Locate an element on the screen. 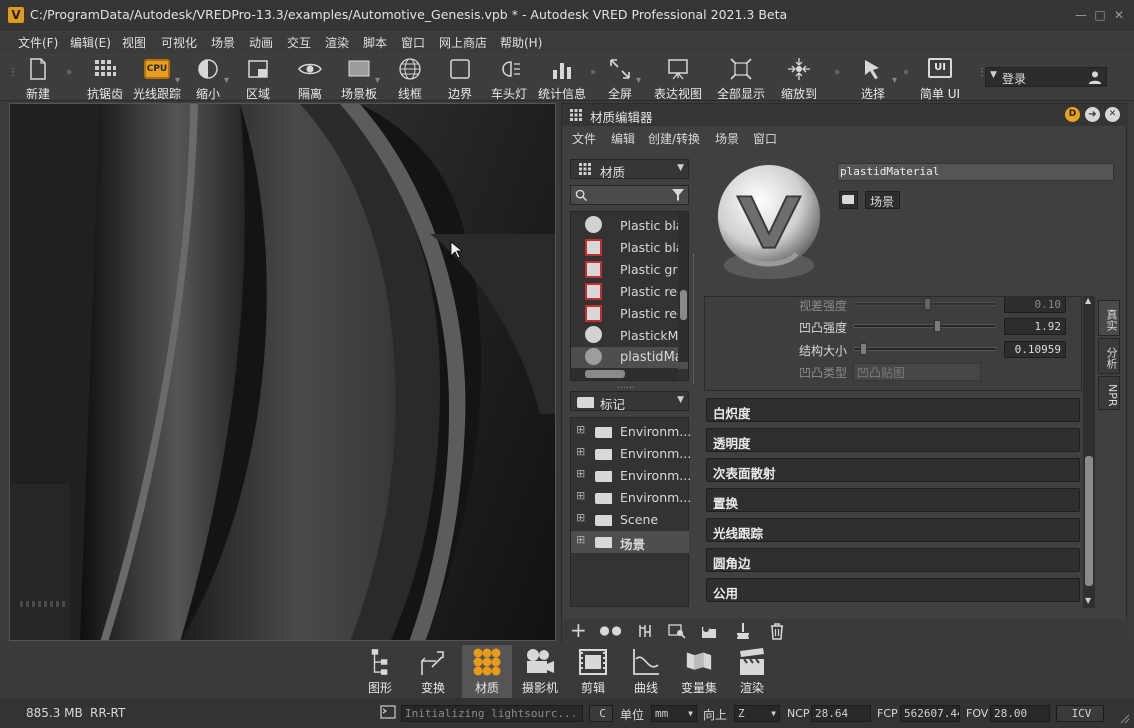  menu-render: 渲染 is located at coordinates (337, 42).